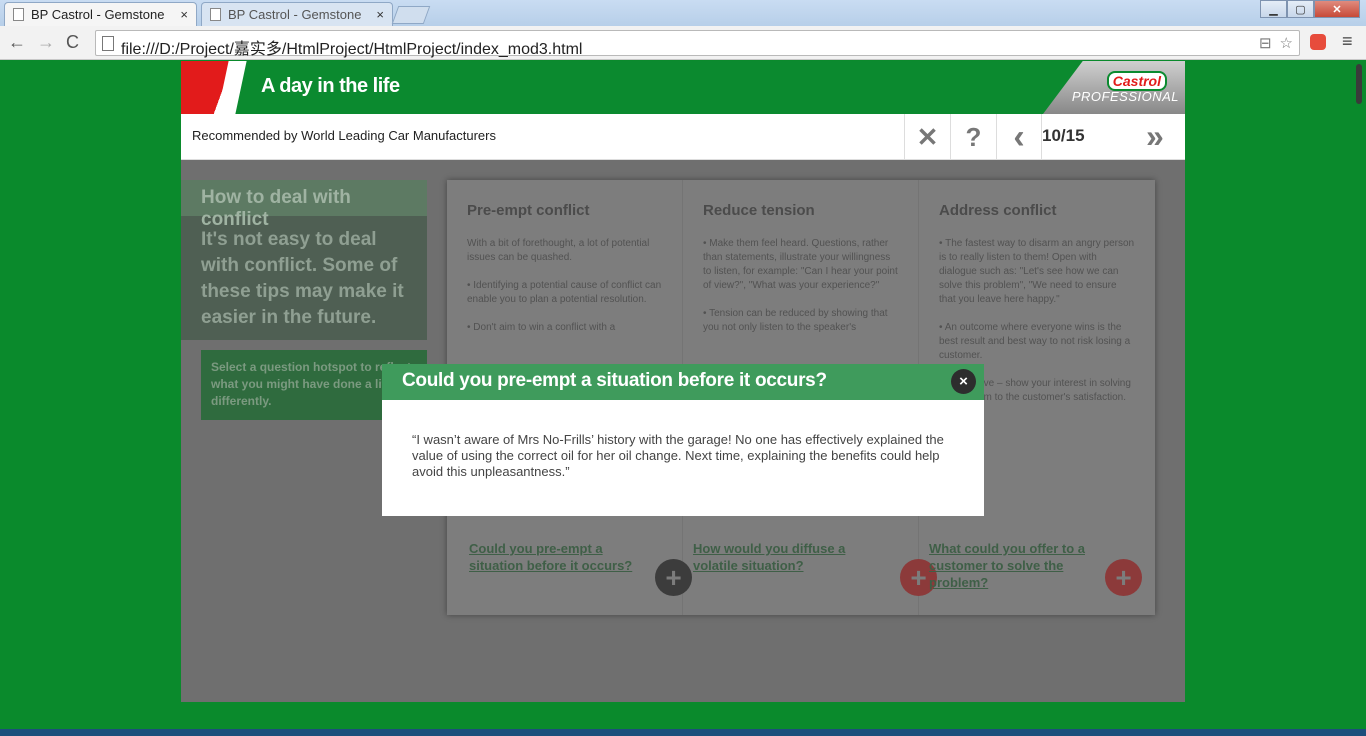 Image resolution: width=1366 pixels, height=736 pixels. I want to click on os-taskbar, so click(683, 732).